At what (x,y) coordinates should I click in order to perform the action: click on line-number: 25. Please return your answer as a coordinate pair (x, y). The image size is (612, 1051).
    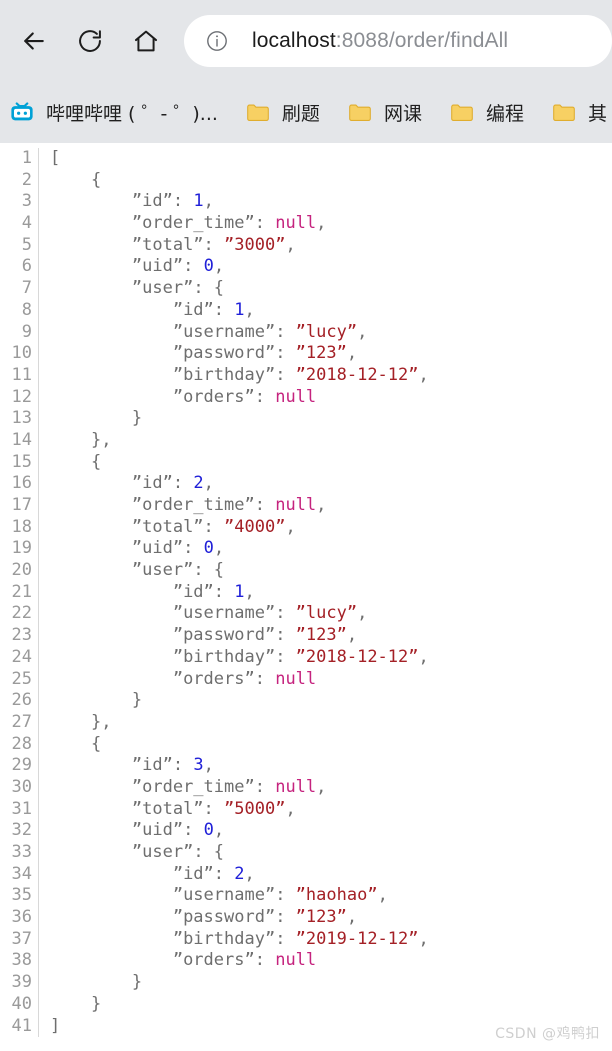
    Looking at the image, I should click on (21, 678).